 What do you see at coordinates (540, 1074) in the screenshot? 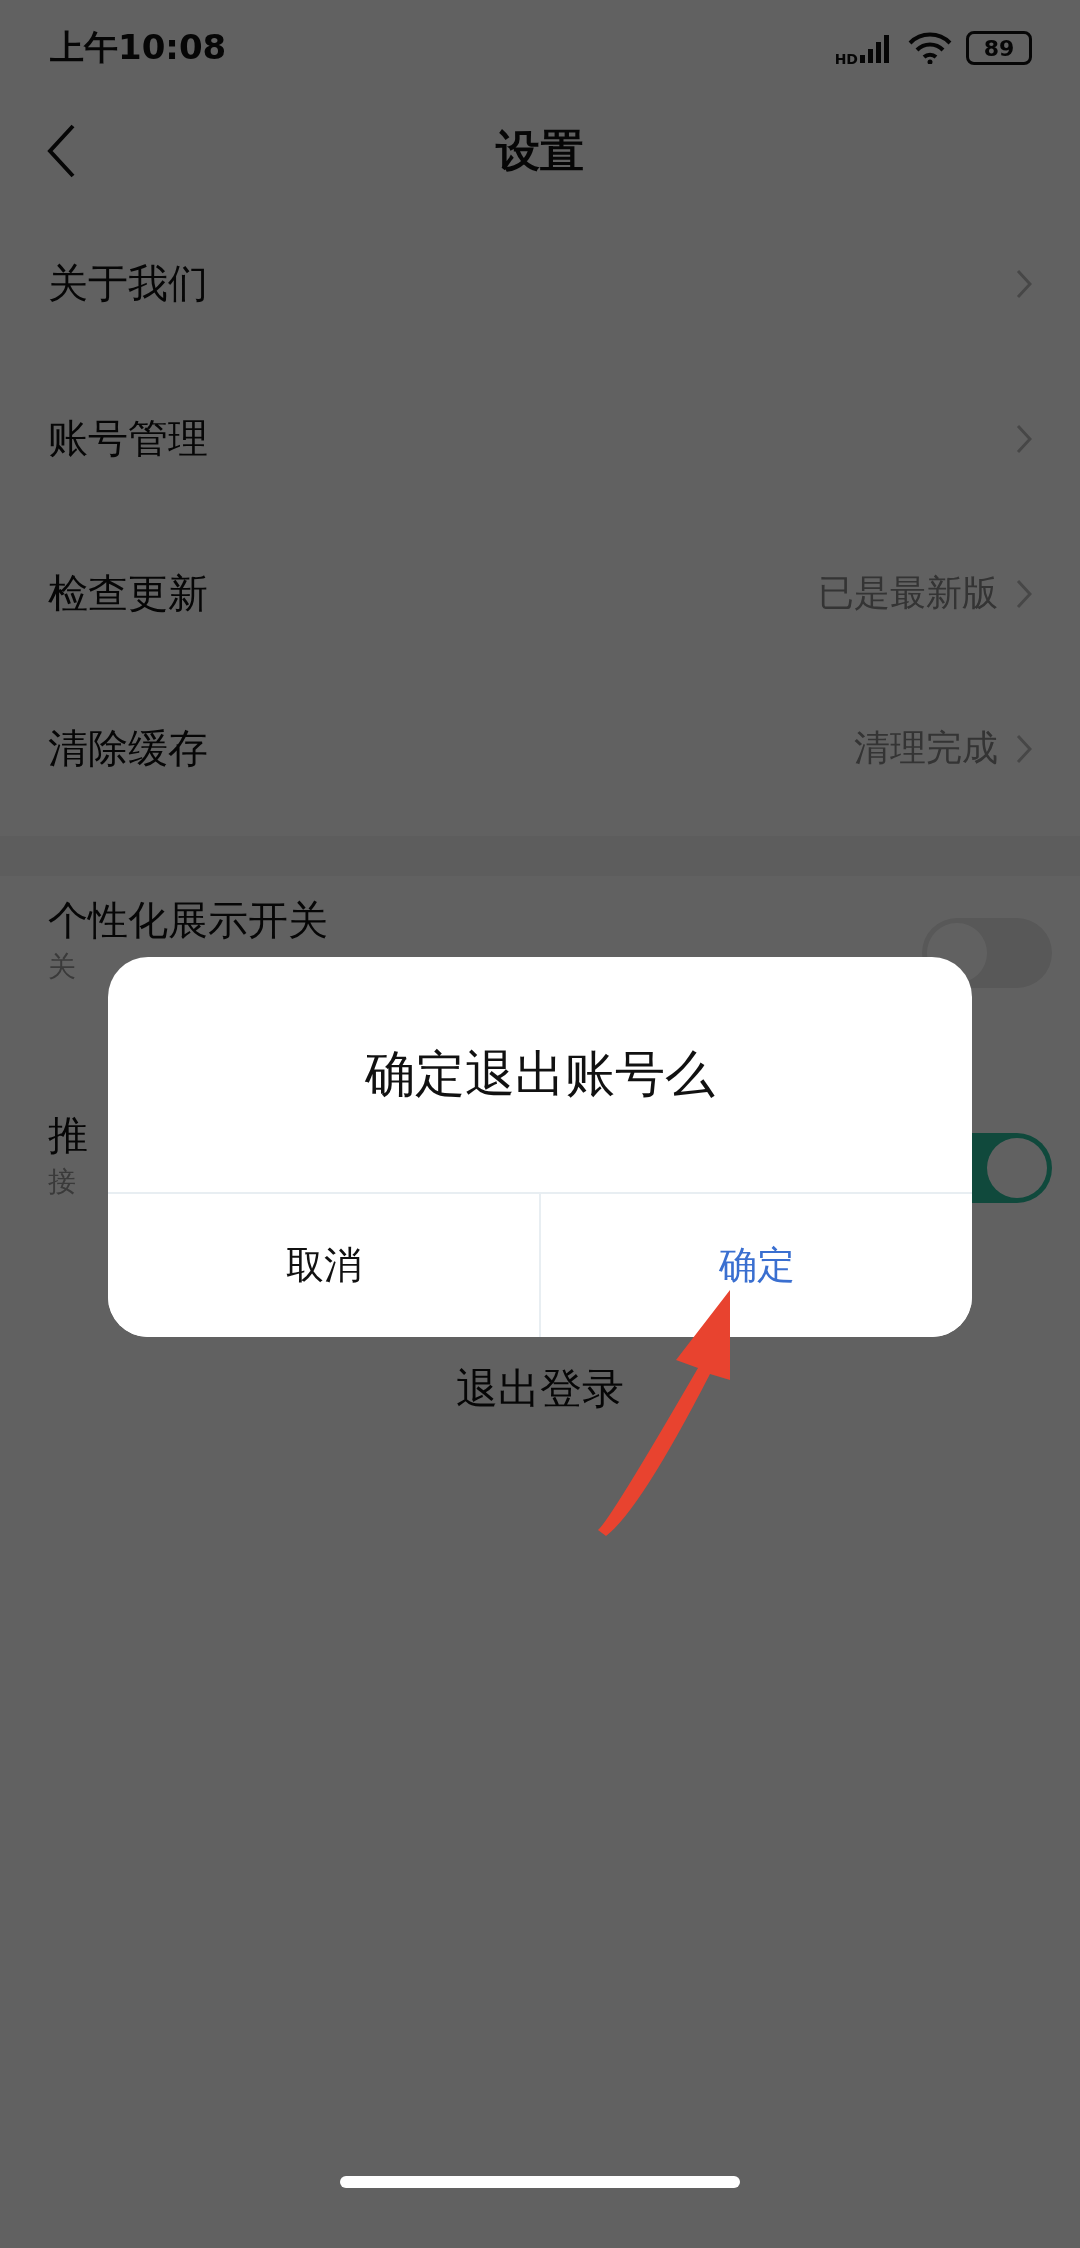
I see `dialog-title: 确定退出账号么` at bounding box center [540, 1074].